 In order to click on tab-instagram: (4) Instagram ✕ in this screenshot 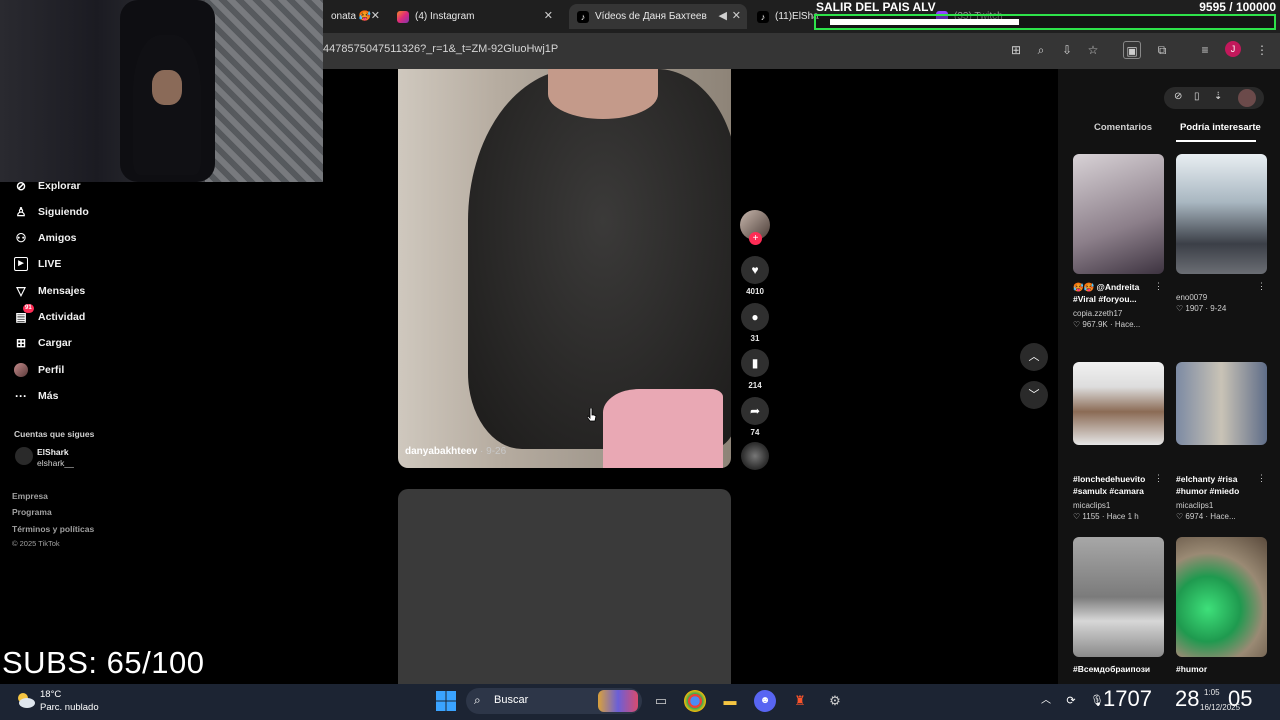, I will do `click(474, 16)`.